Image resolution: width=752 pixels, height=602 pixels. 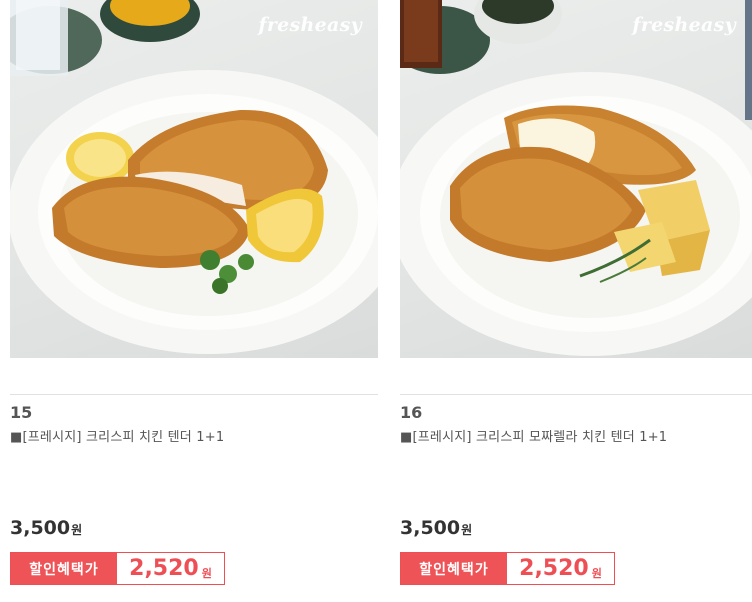 I want to click on product-number: 15, so click(x=21, y=412).